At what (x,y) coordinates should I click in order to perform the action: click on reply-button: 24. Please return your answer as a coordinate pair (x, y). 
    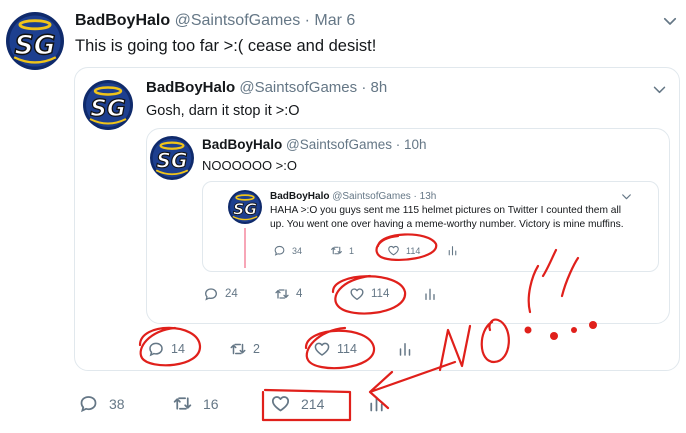
    Looking at the image, I should click on (220, 294).